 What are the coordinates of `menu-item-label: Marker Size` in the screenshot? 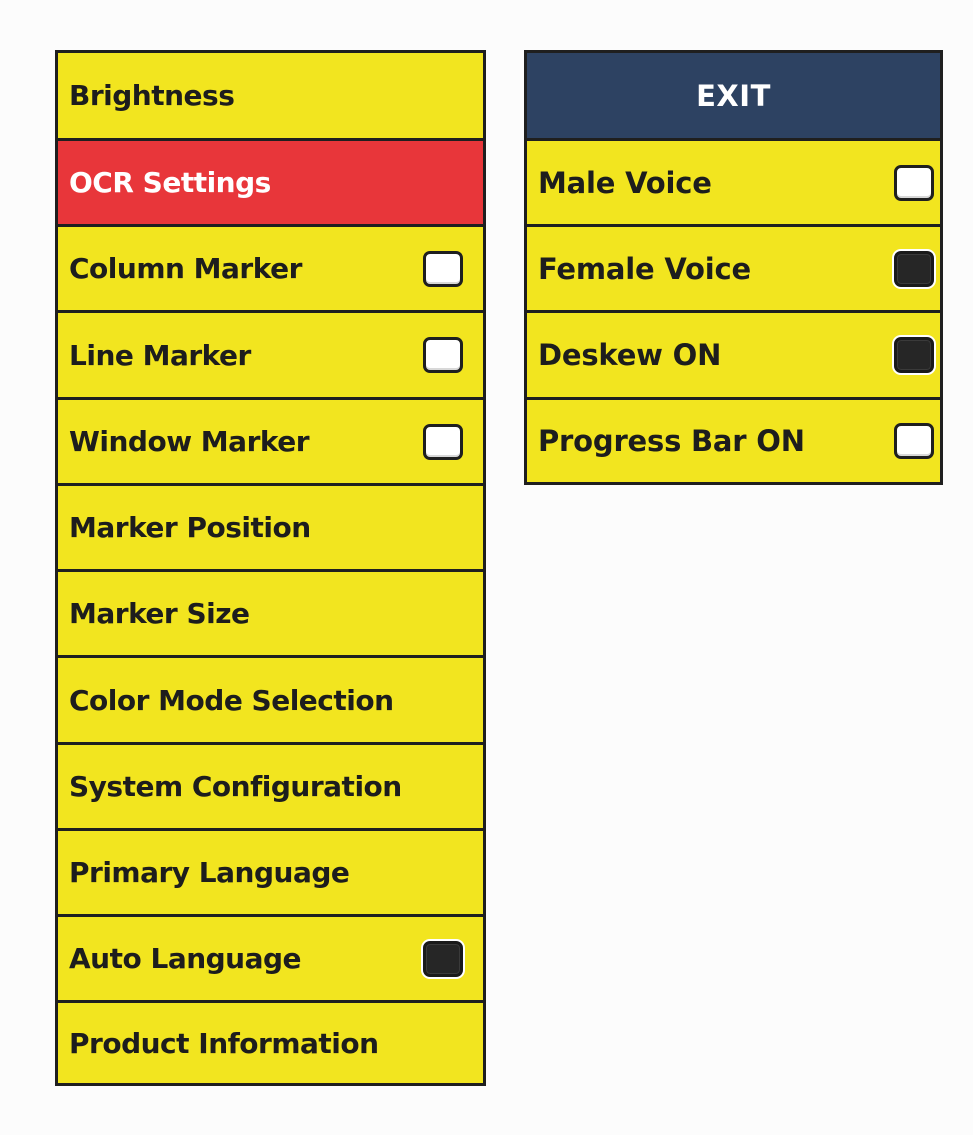 It's located at (159, 613).